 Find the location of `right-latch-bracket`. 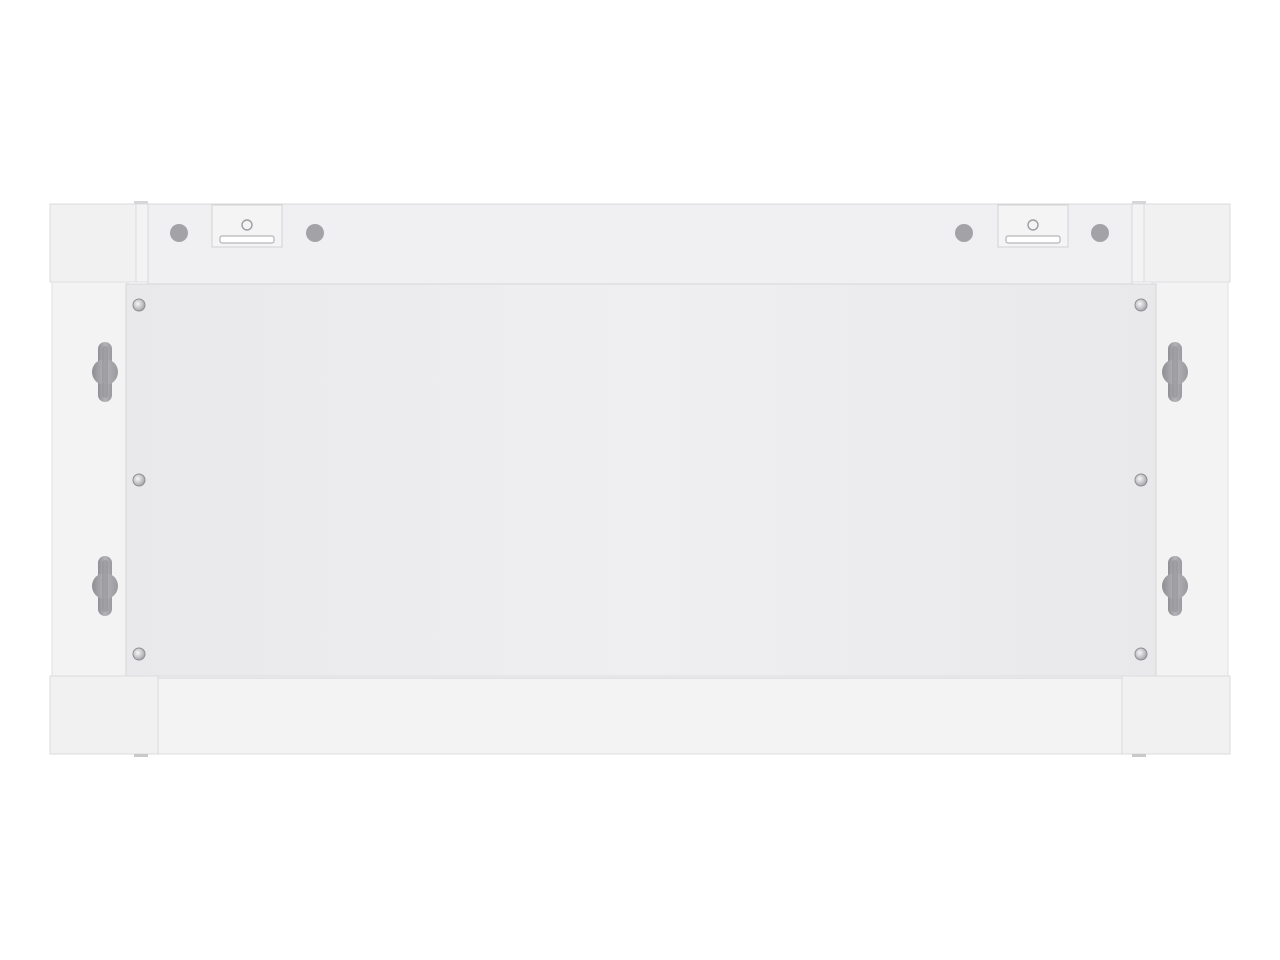

right-latch-bracket is located at coordinates (1033, 226).